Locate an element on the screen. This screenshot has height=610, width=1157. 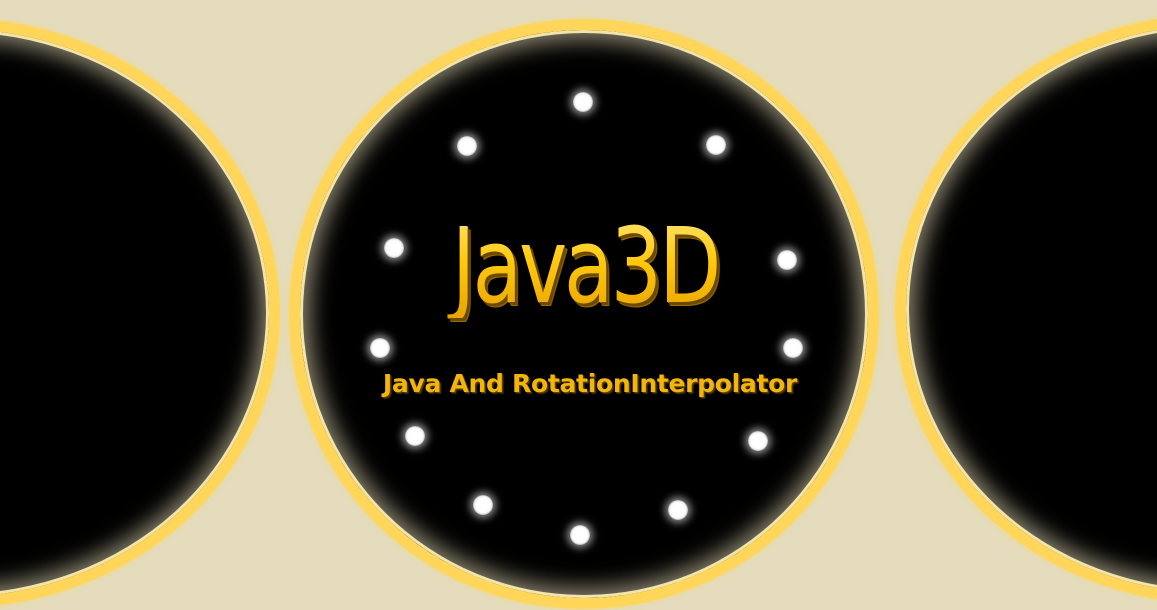
banner-subtitle: Java And RotationInterpolator is located at coordinates (590, 383).